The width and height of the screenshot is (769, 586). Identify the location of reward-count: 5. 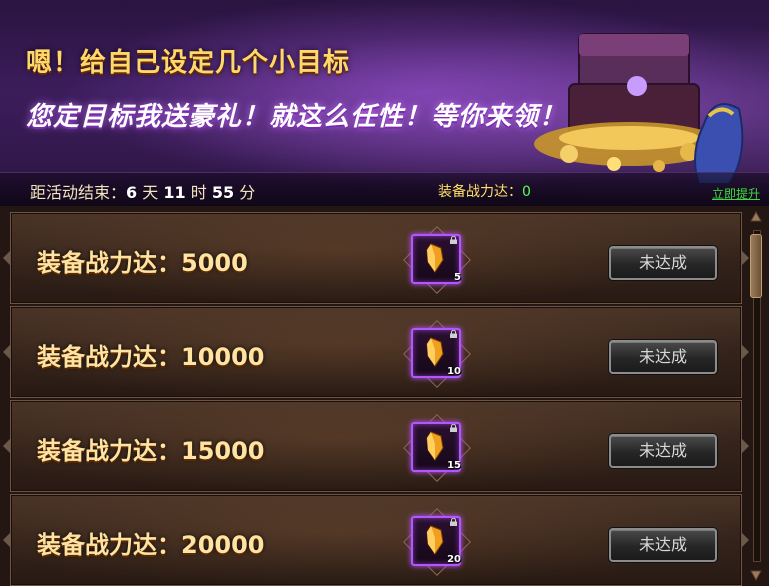
(457, 277).